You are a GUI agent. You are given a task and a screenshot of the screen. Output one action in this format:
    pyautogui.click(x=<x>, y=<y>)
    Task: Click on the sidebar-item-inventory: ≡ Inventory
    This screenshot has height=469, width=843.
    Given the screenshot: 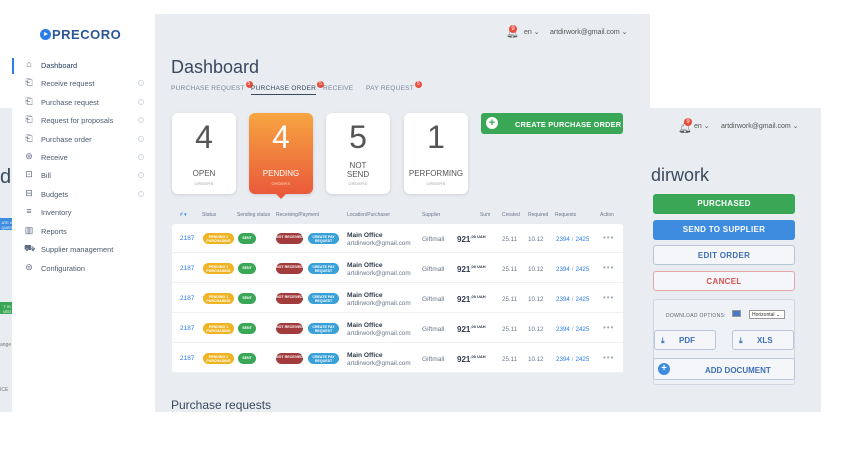 What is the action you would take?
    pyautogui.click(x=83, y=213)
    